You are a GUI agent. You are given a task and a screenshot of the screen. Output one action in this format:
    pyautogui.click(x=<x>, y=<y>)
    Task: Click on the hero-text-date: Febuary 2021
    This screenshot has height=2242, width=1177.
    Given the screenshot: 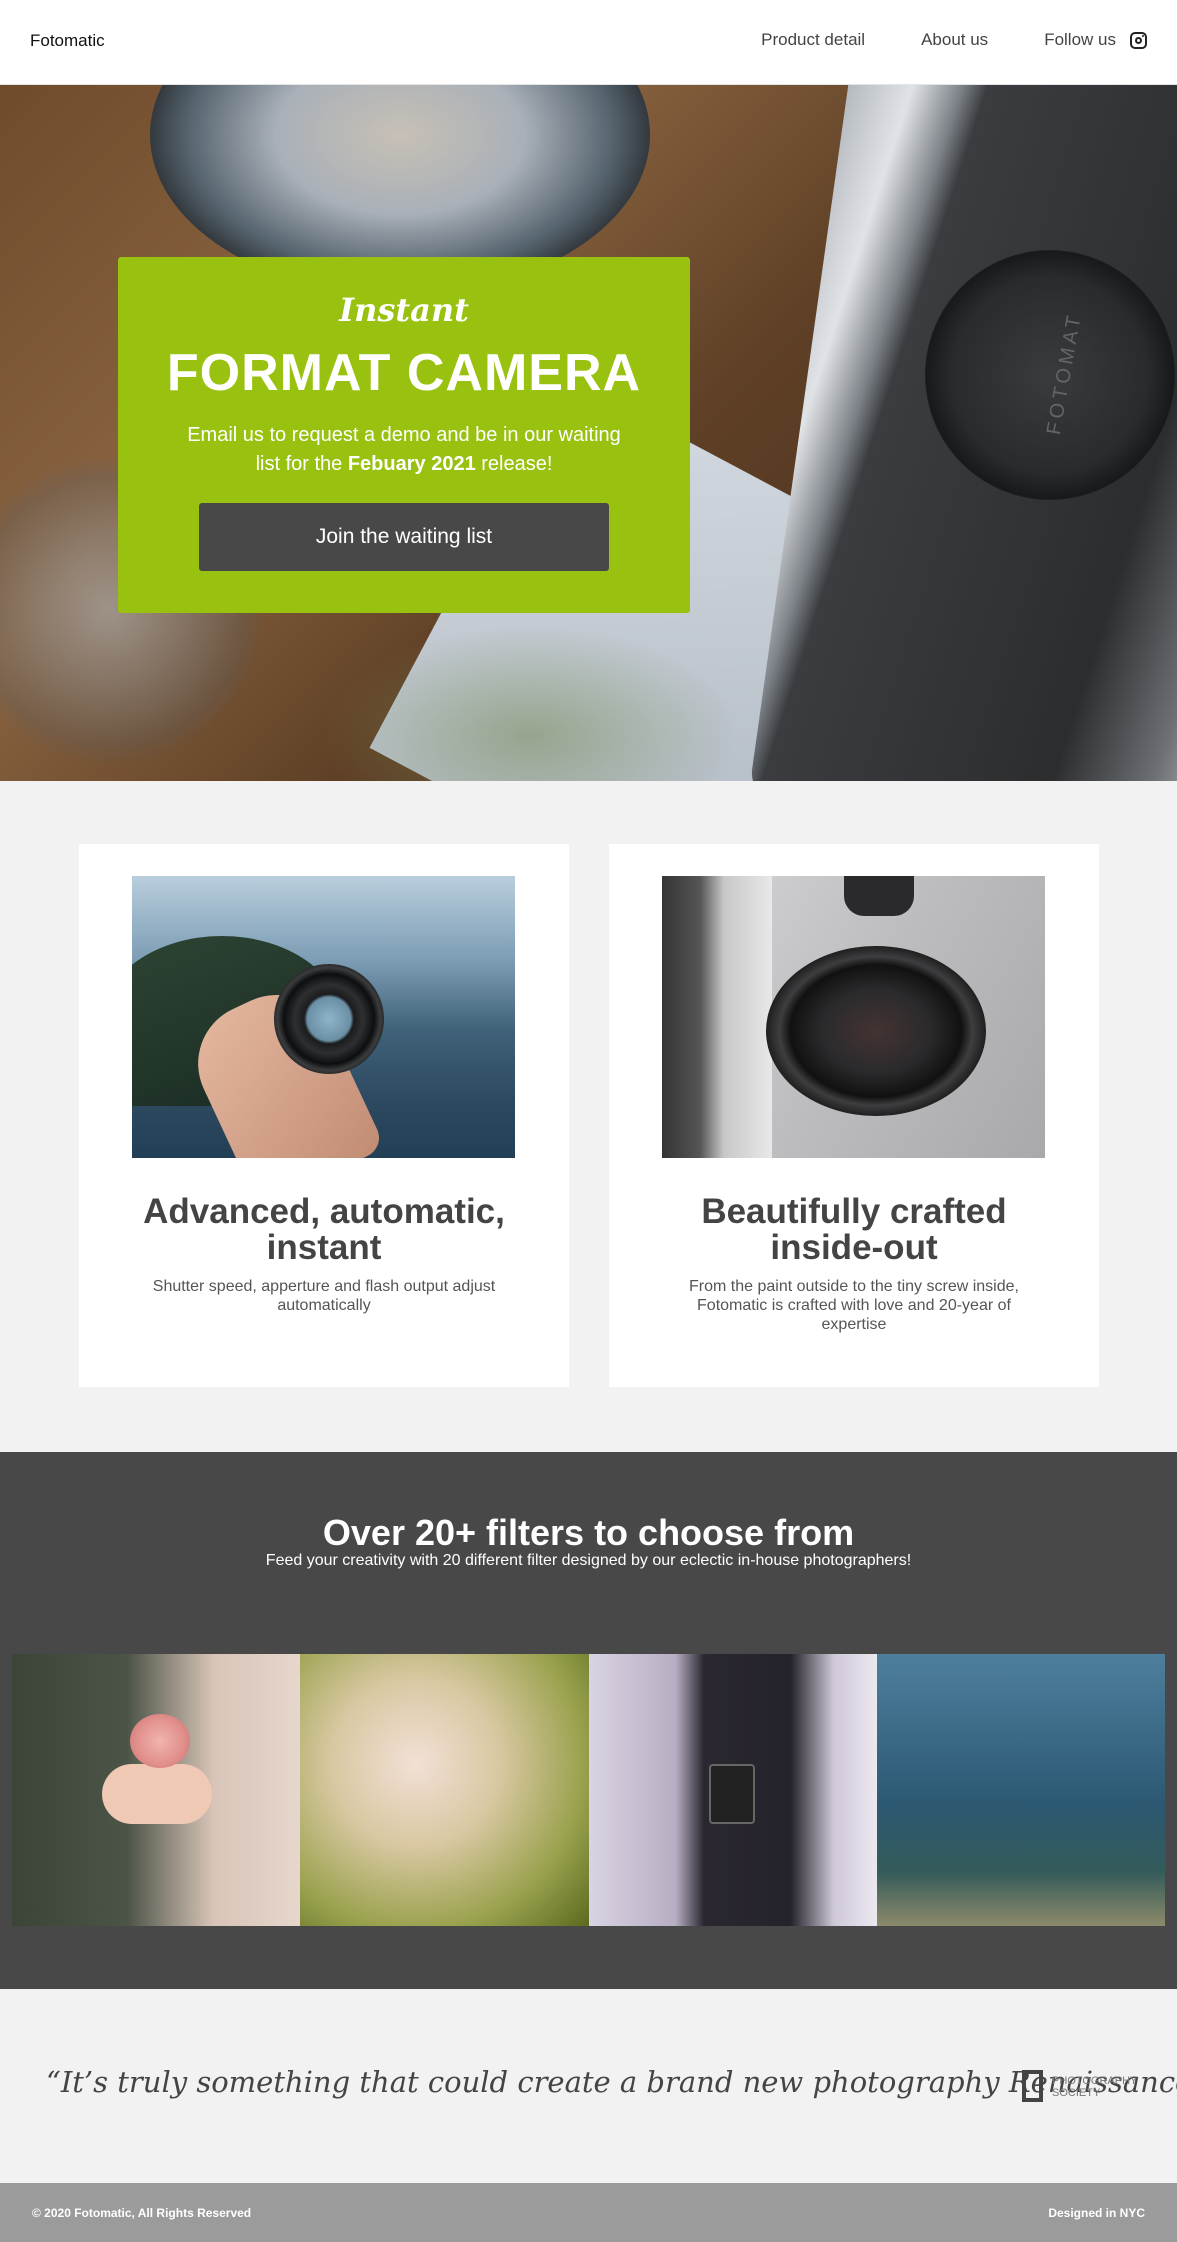 What is the action you would take?
    pyautogui.click(x=411, y=464)
    